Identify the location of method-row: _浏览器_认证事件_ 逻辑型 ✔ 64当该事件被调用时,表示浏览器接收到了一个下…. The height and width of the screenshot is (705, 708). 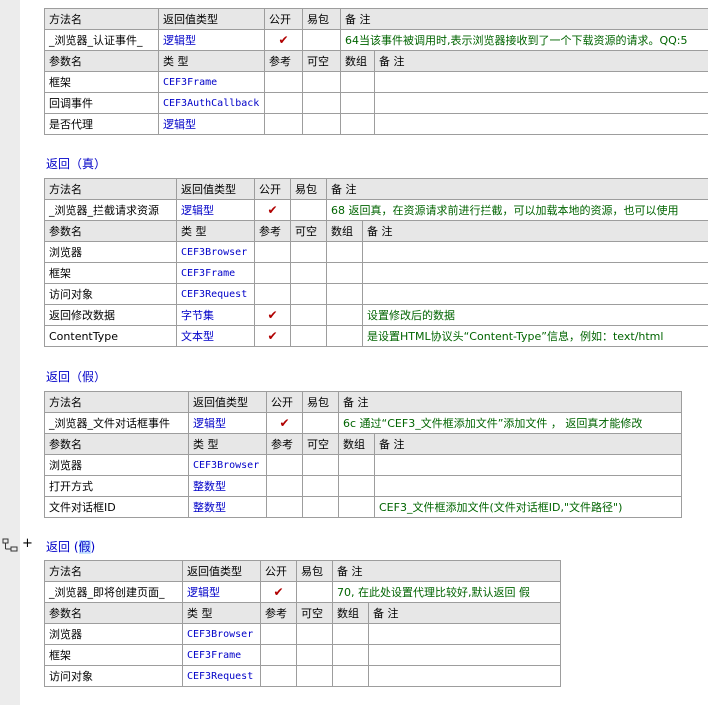
(376, 40).